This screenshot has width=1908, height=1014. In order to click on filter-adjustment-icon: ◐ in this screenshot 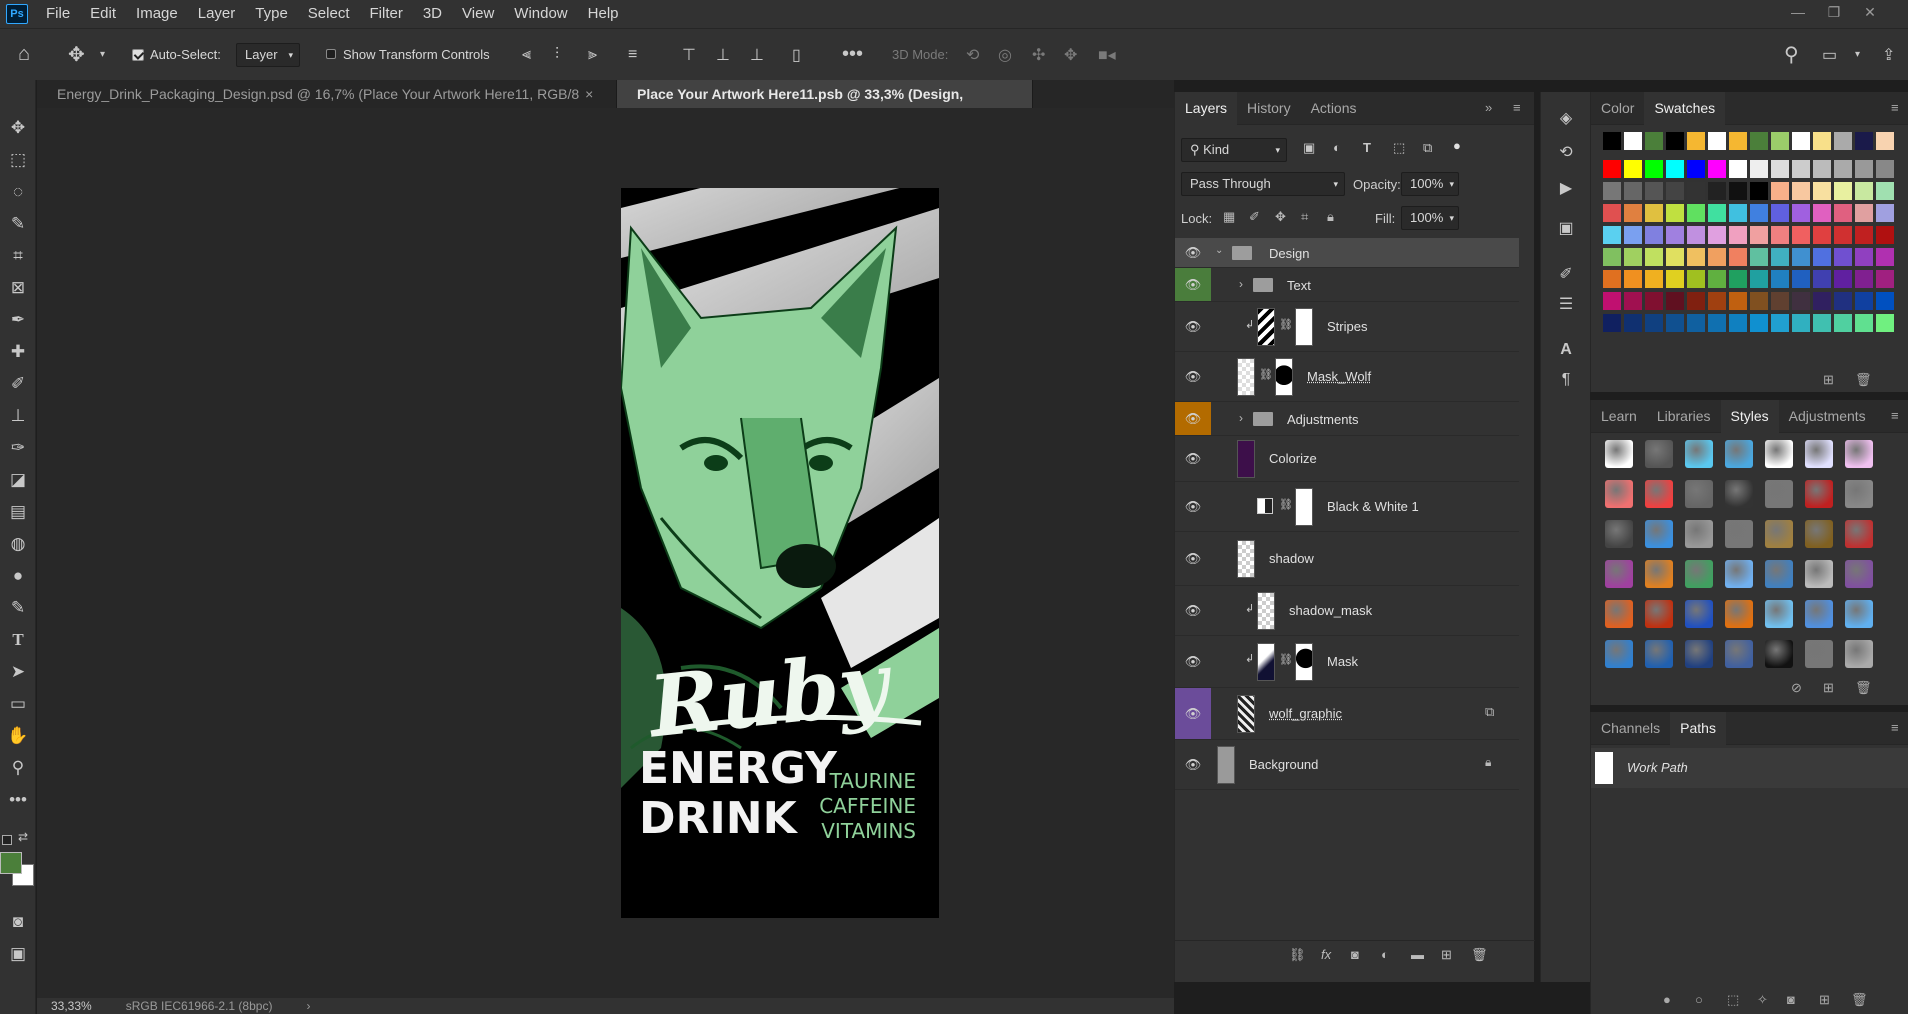, I will do `click(1337, 147)`.